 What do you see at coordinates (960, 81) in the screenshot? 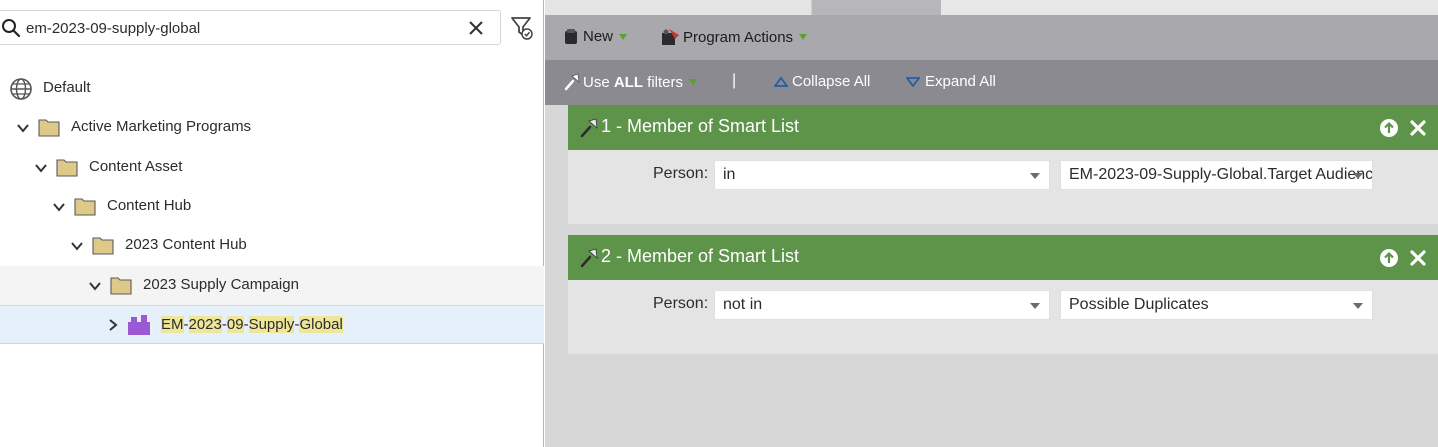
I see `expand-all-label: Expand All` at bounding box center [960, 81].